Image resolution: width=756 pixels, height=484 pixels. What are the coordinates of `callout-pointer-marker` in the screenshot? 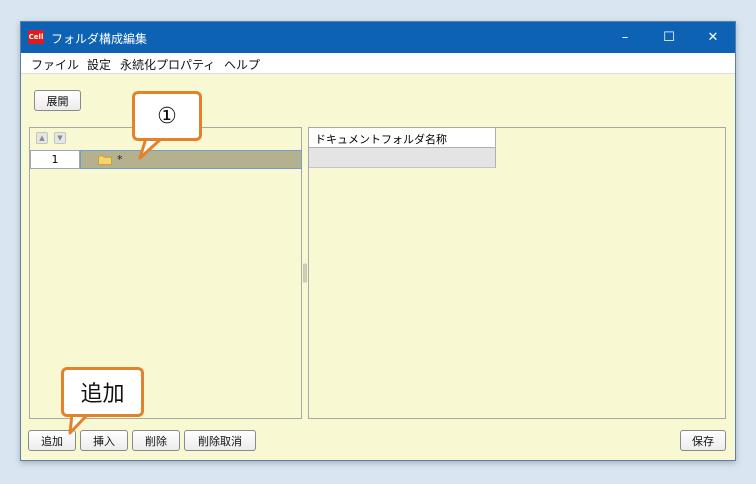 It's located at (151, 148).